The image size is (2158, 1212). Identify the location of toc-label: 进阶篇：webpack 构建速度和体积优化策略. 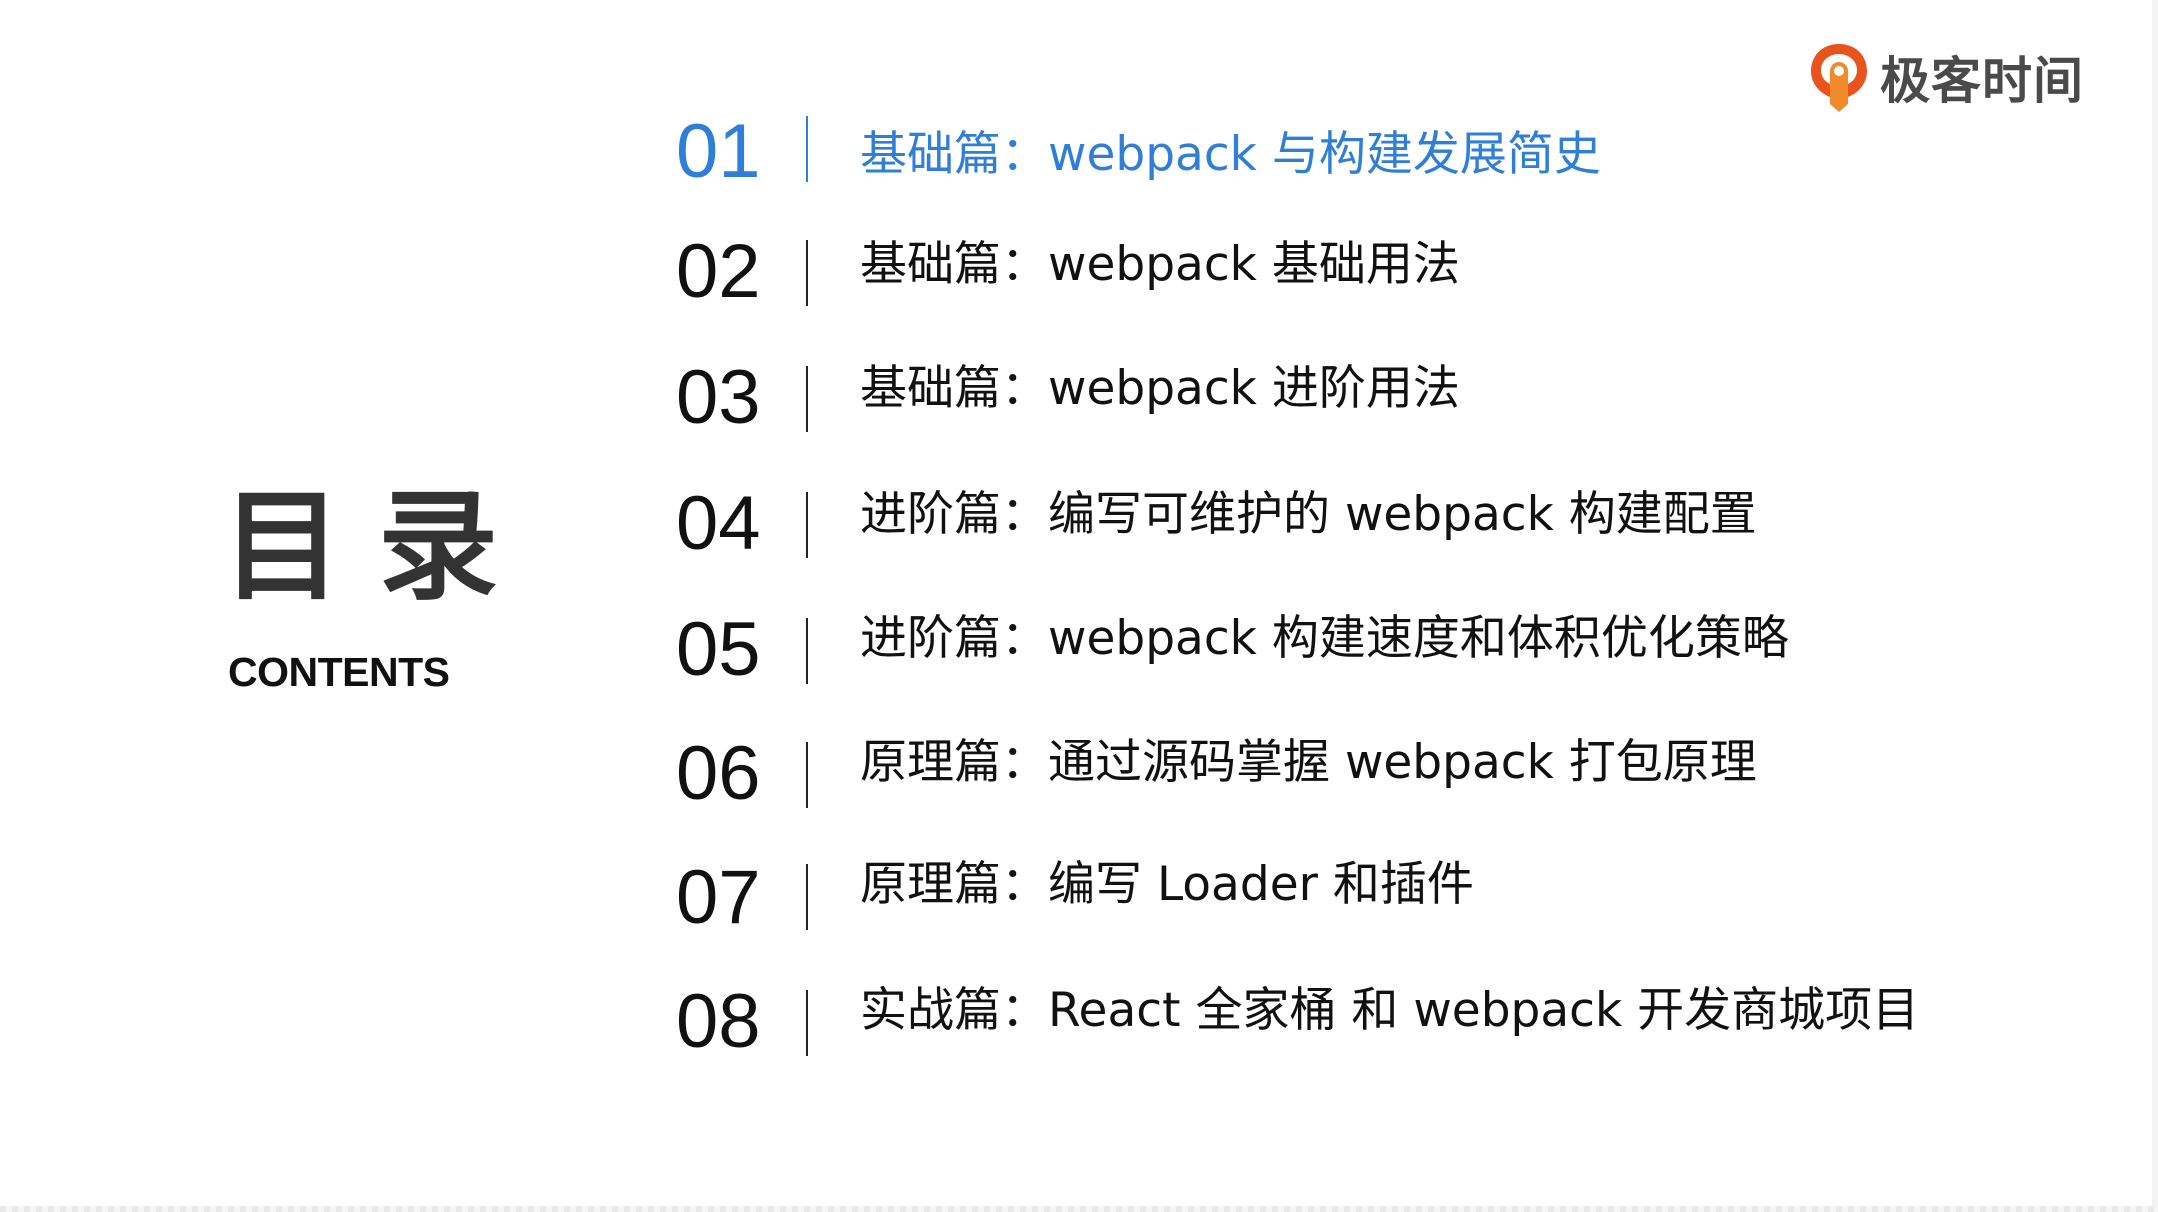
(1324, 638).